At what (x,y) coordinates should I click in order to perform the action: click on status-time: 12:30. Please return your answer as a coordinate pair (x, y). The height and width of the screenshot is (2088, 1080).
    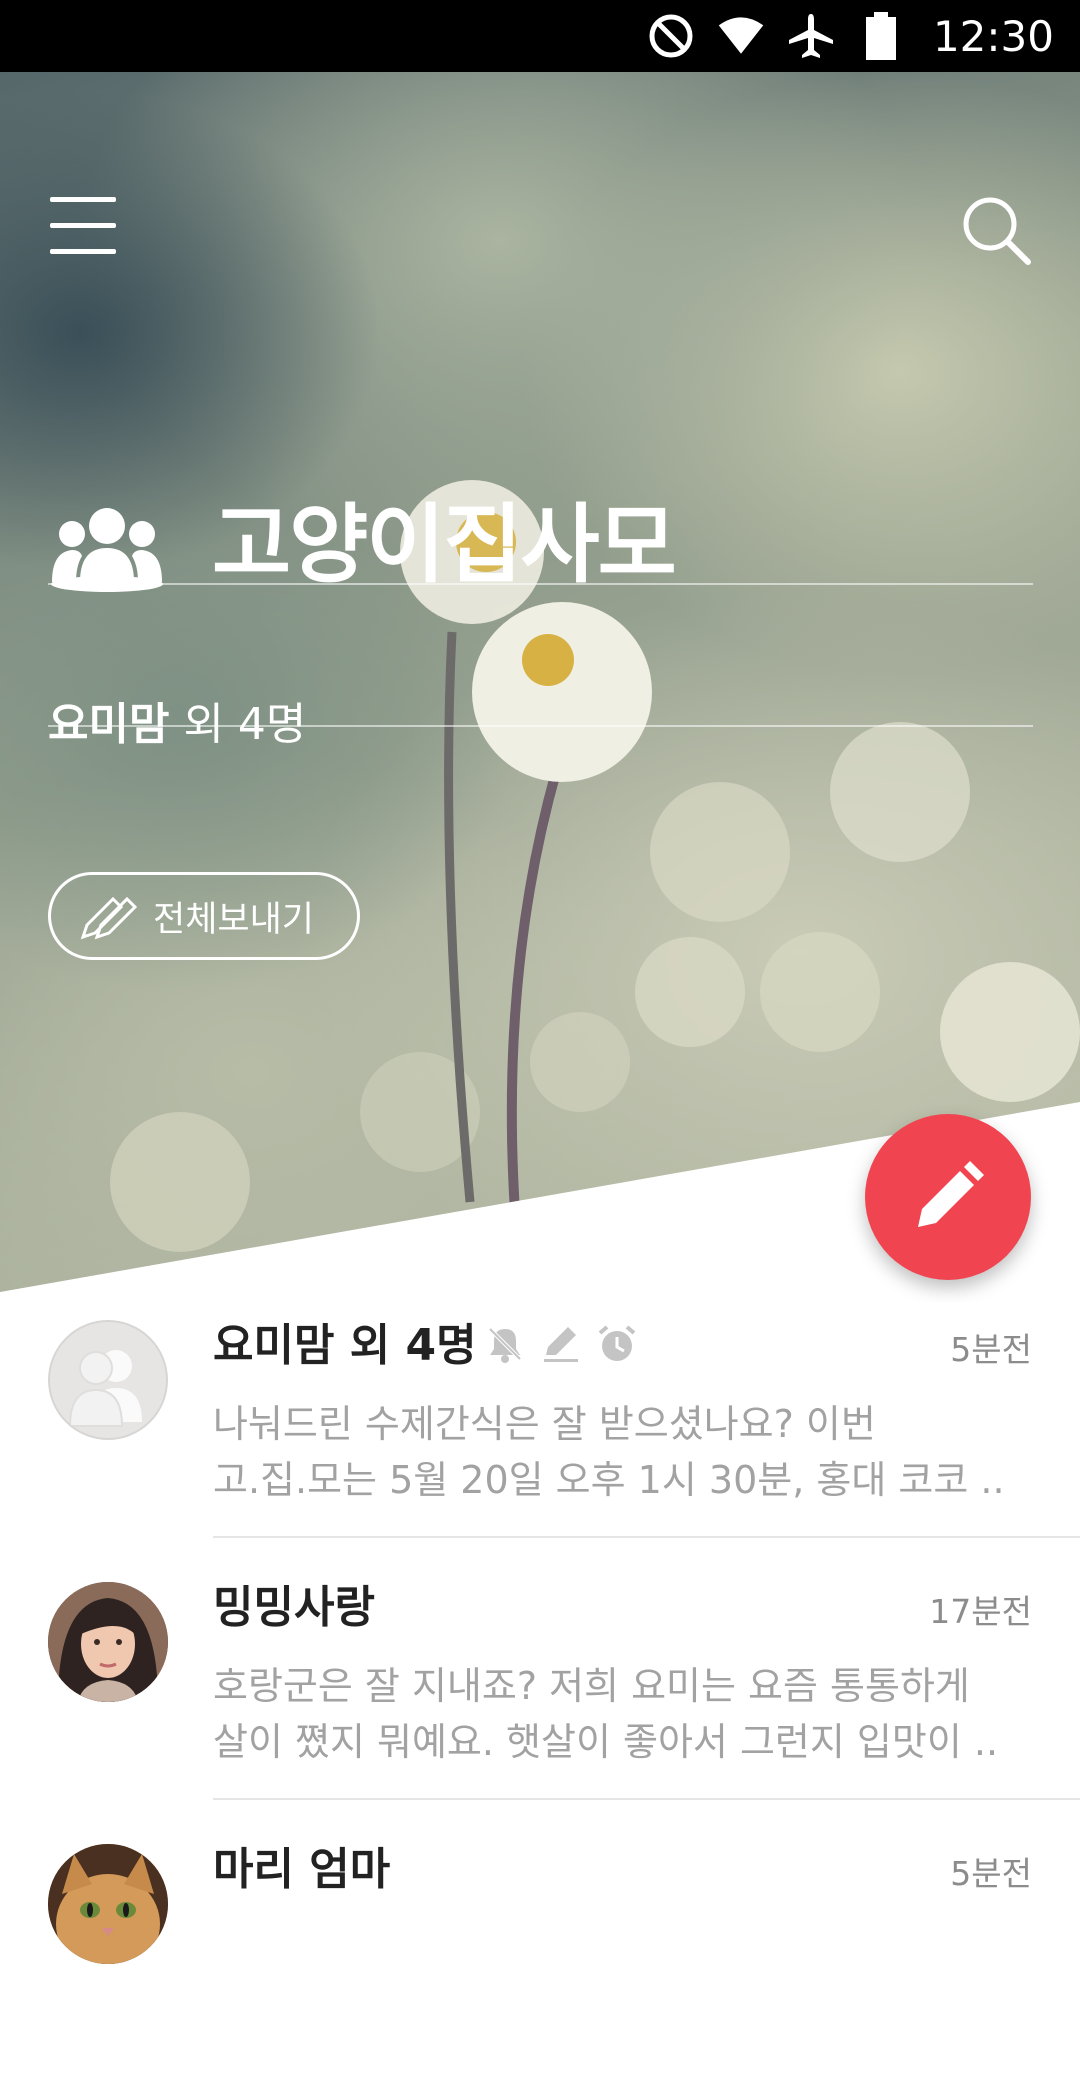
    Looking at the image, I should click on (993, 36).